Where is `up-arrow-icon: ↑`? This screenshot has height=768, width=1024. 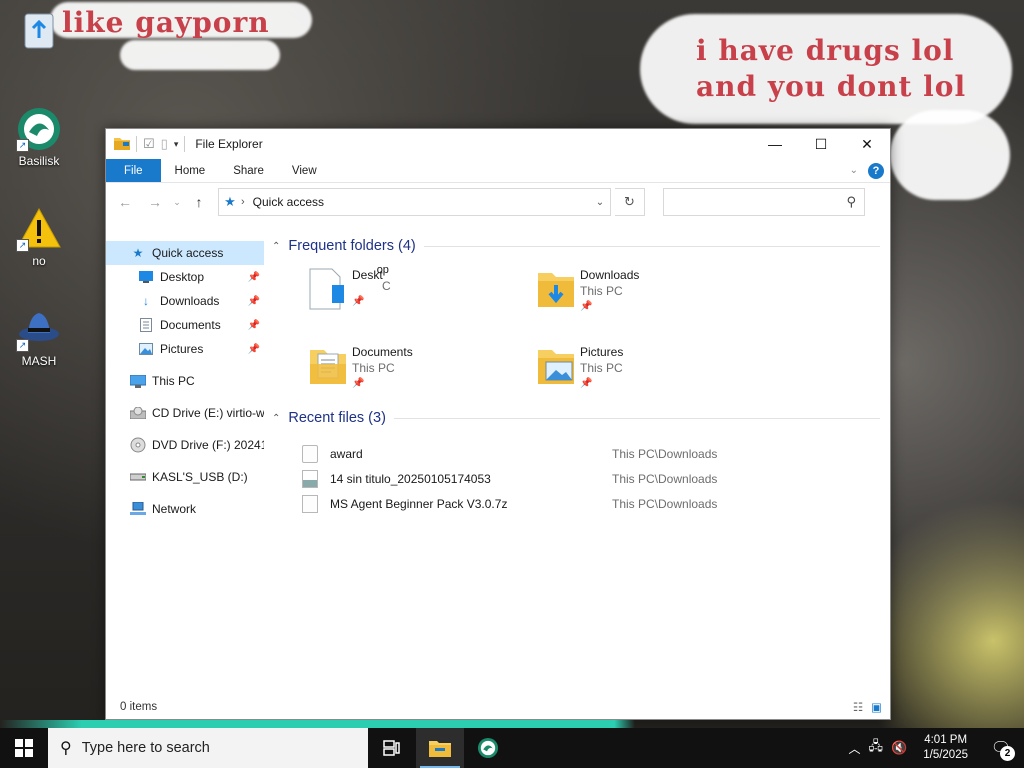
up-arrow-icon: ↑ is located at coordinates (199, 202).